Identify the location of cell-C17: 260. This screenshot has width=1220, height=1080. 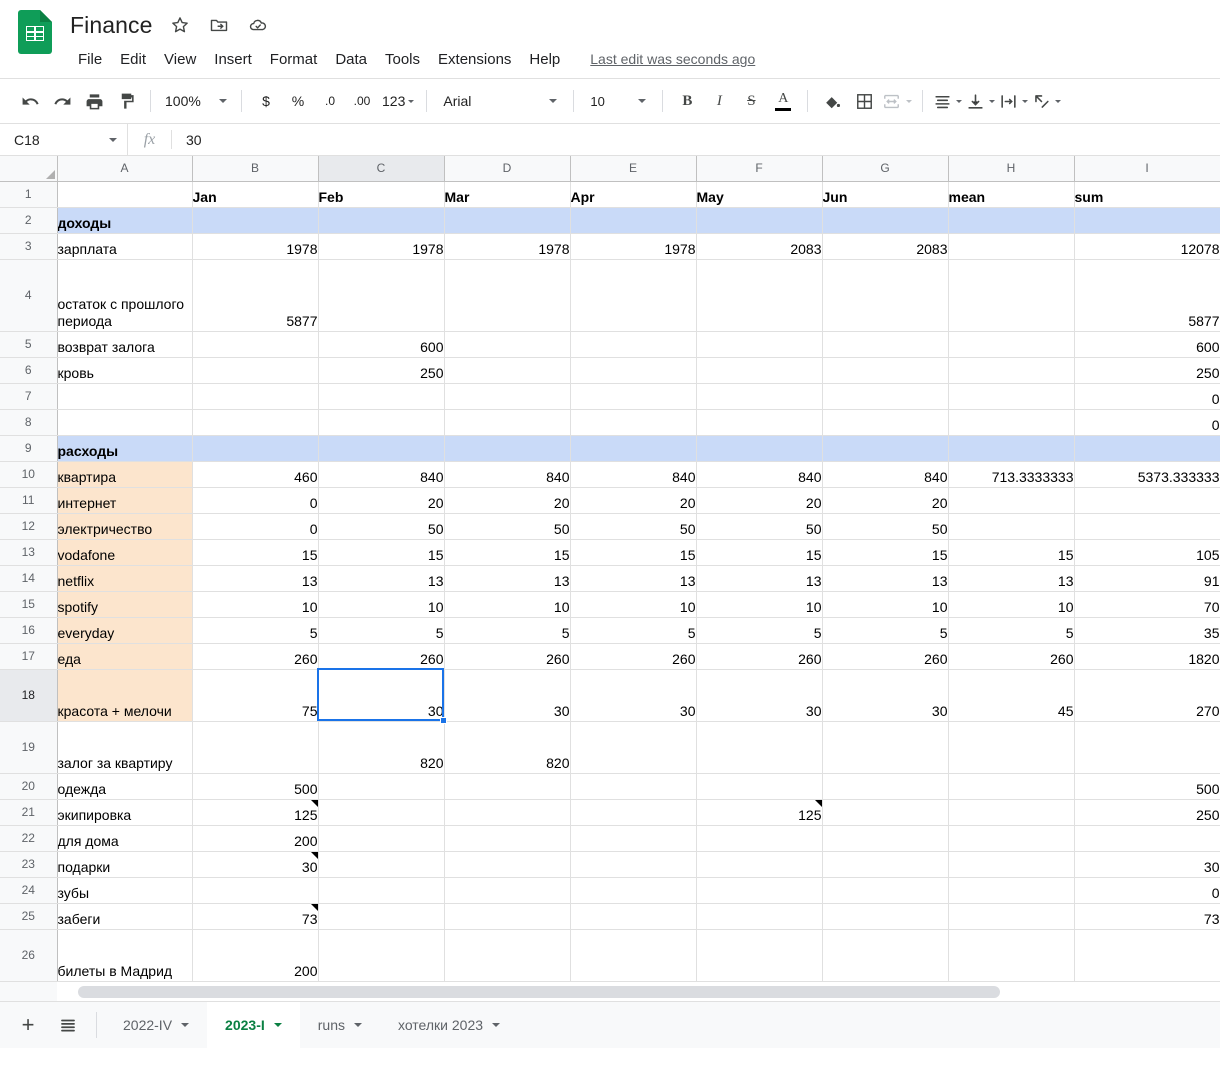
(381, 656).